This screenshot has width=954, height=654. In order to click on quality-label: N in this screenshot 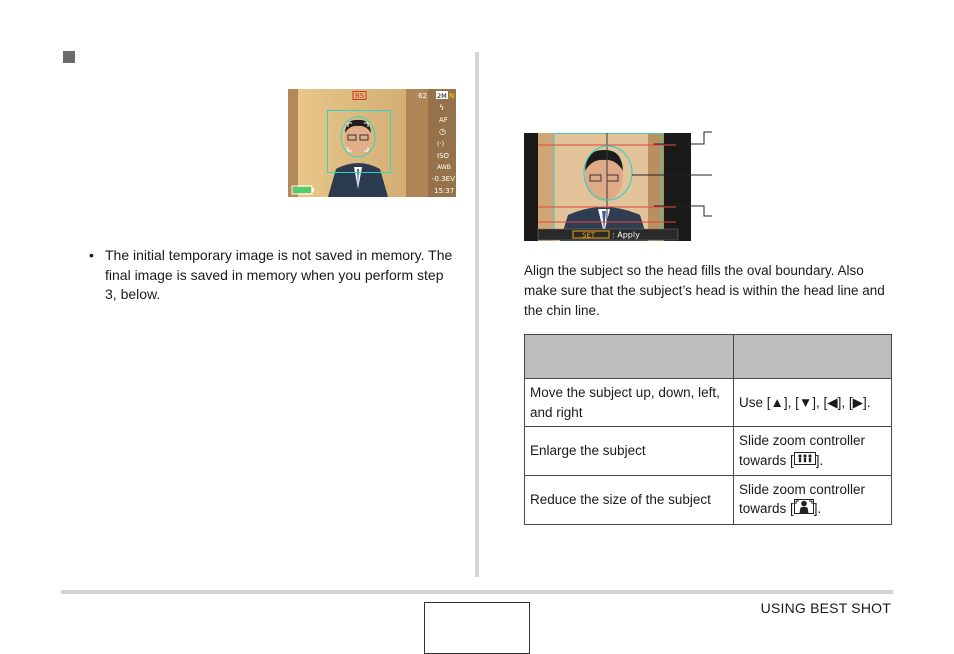, I will do `click(451, 96)`.